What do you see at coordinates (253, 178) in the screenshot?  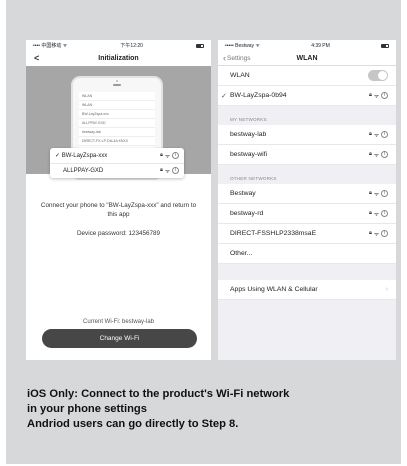 I see `other-networks-header: OTHER NETWORKS` at bounding box center [253, 178].